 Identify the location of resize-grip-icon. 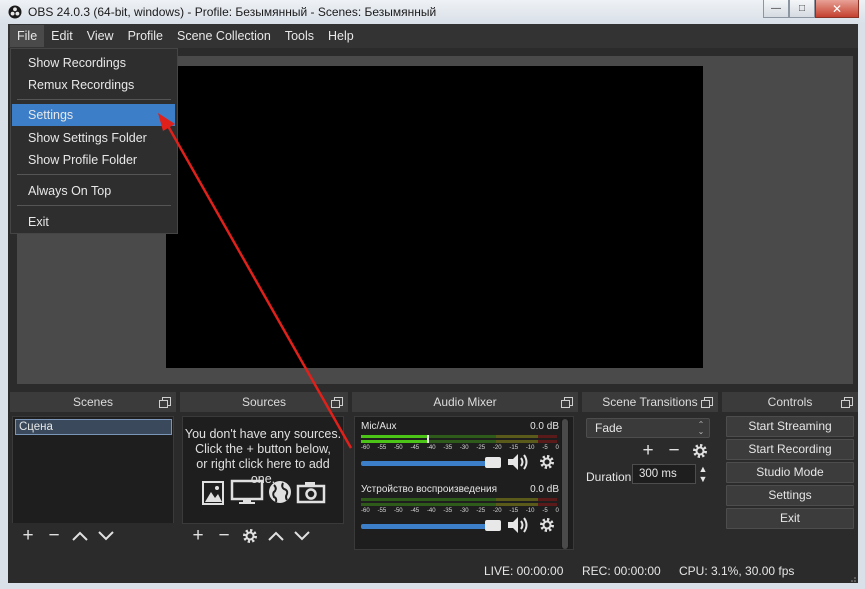
(852, 578).